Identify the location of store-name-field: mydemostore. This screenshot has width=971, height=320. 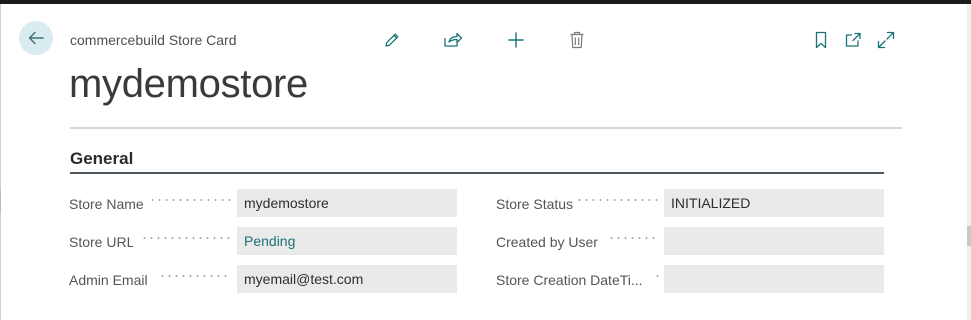
(347, 203).